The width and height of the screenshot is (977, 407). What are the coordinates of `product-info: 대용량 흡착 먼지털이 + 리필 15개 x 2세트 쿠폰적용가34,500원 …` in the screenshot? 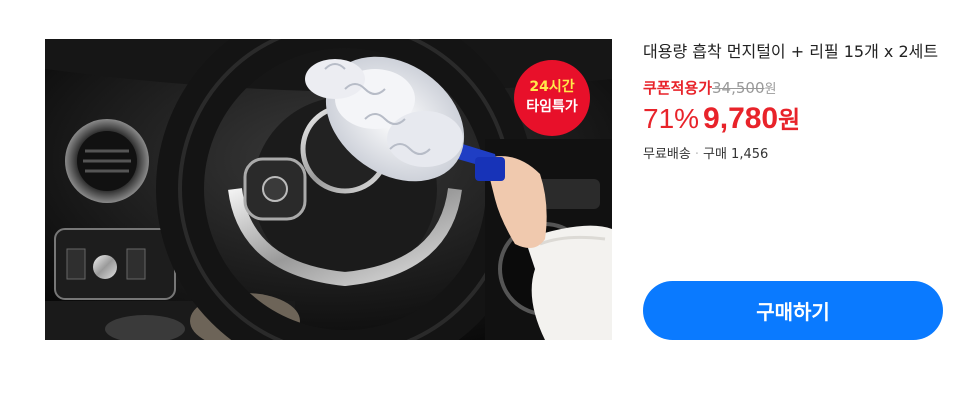 It's located at (798, 102).